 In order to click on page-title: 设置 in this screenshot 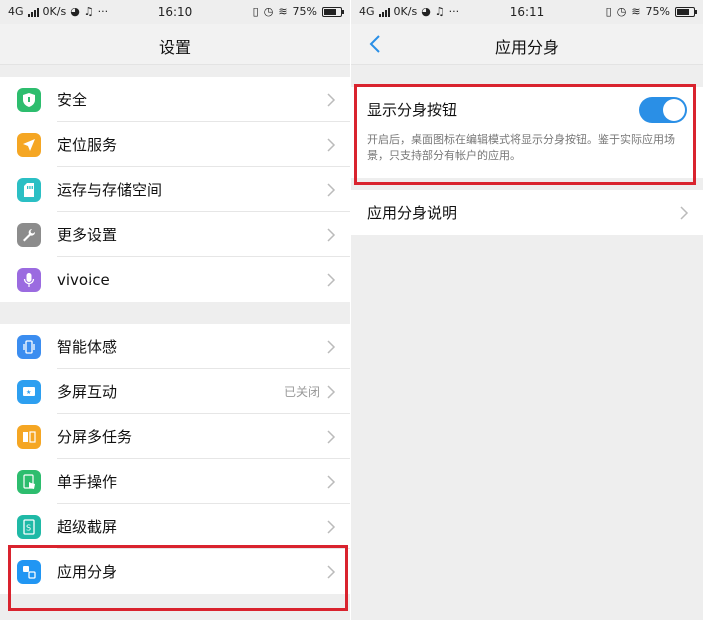, I will do `click(174, 47)`.